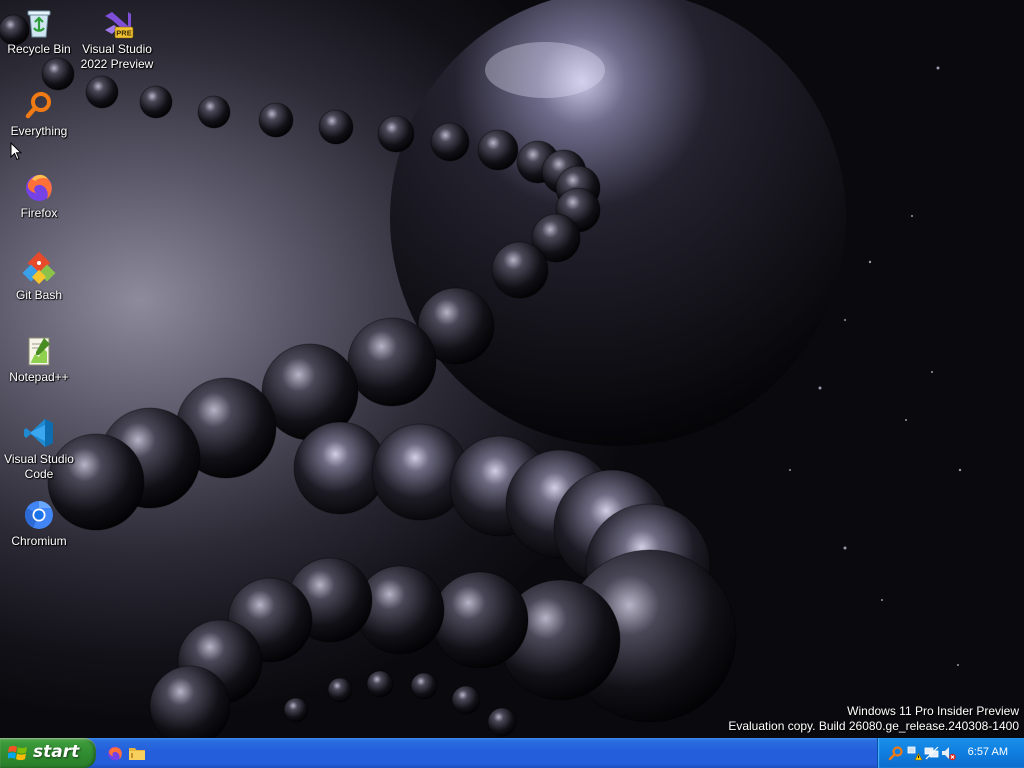 This screenshot has height=768, width=1024. I want to click on watermark-edition: Windows 11 Pro Insider Preview, so click(933, 711).